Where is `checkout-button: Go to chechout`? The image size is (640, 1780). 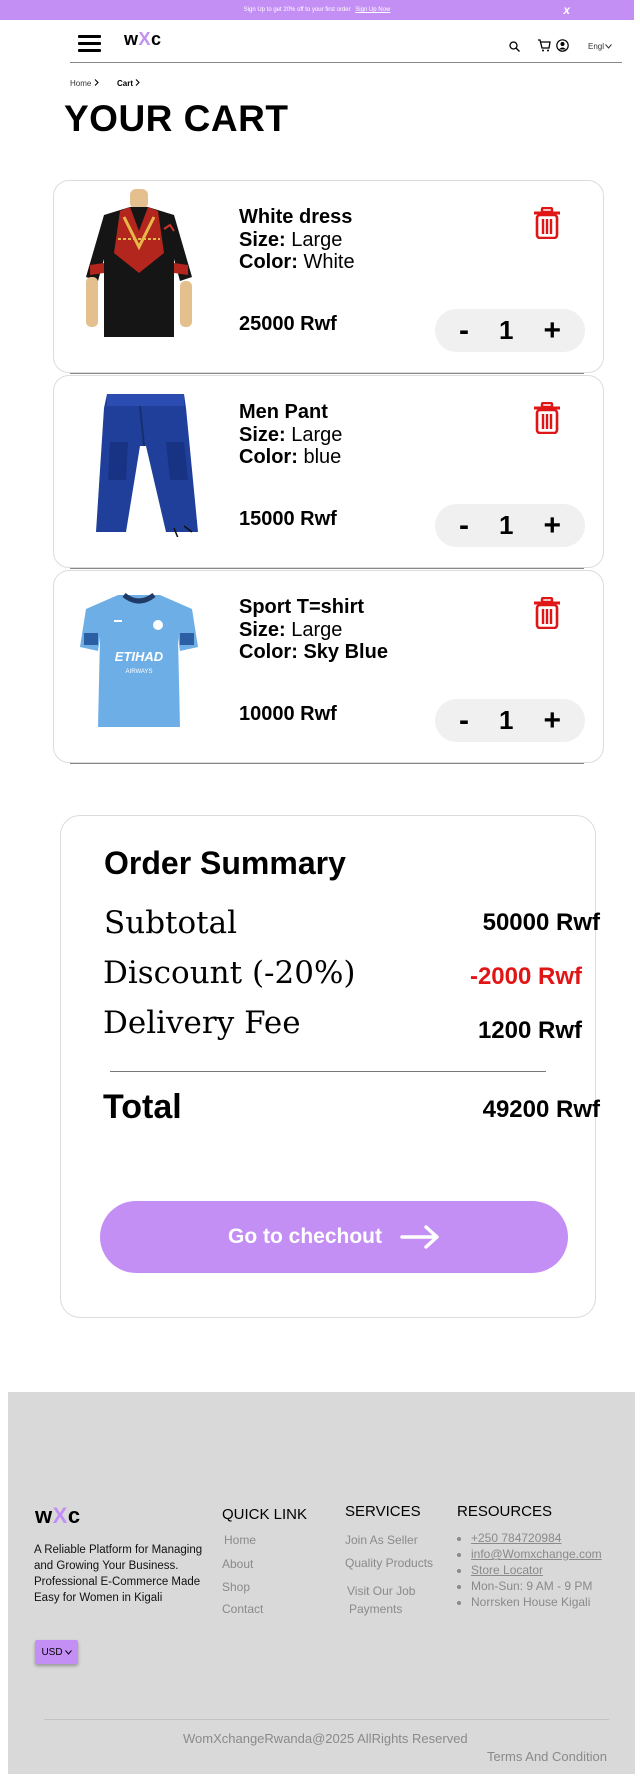 checkout-button: Go to chechout is located at coordinates (334, 1237).